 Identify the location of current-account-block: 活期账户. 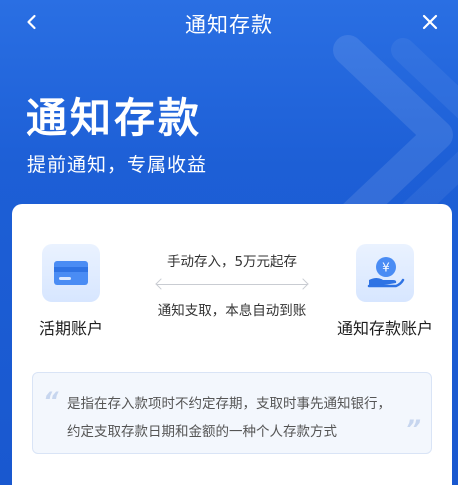
(71, 291).